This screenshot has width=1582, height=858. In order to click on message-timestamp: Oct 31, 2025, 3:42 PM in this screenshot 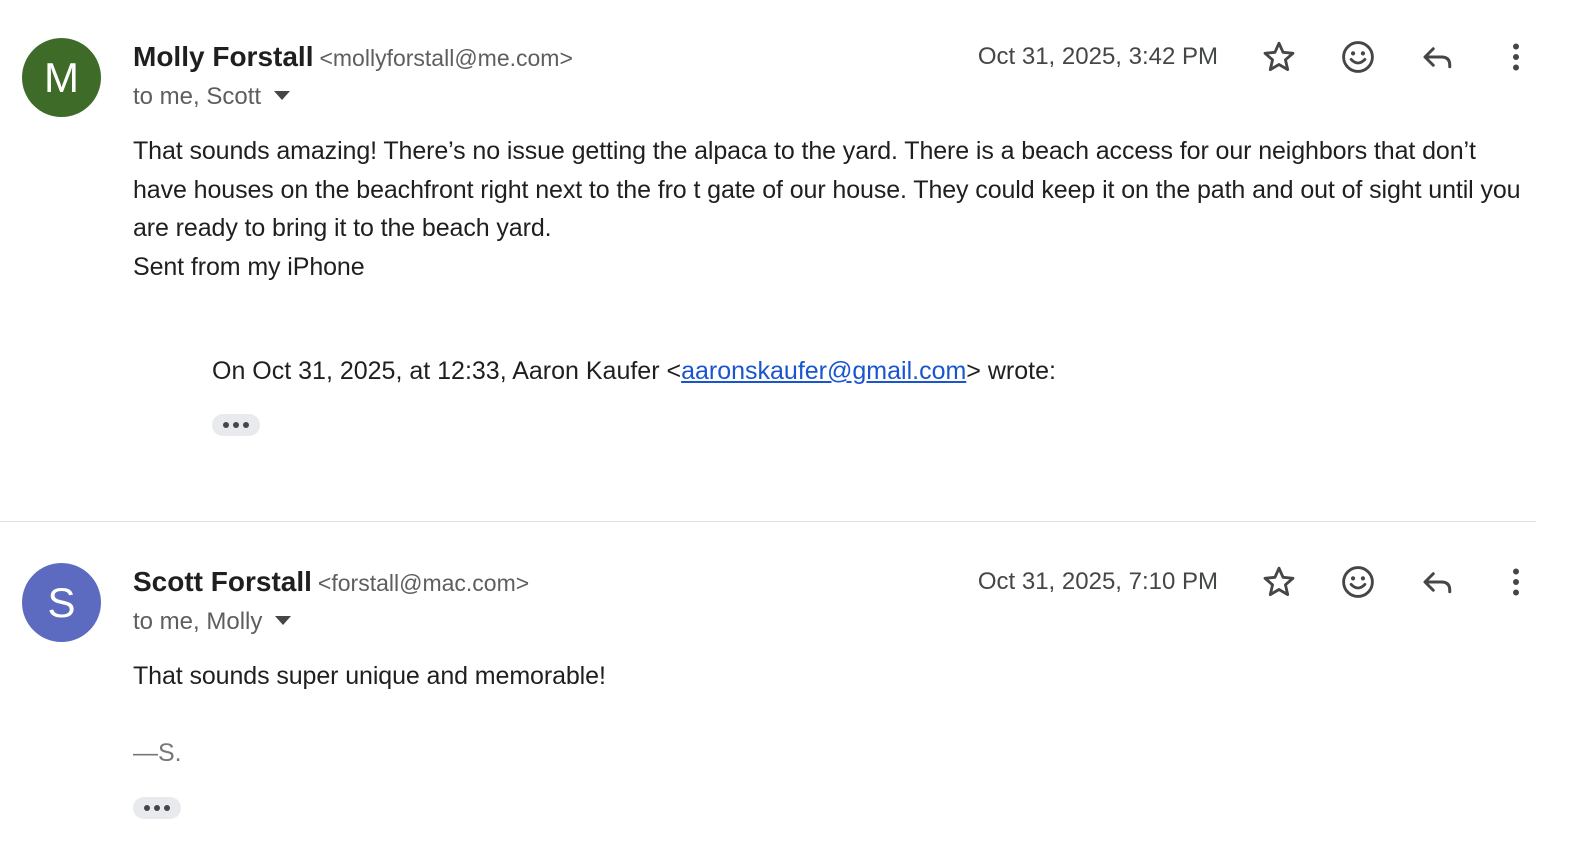, I will do `click(1097, 56)`.